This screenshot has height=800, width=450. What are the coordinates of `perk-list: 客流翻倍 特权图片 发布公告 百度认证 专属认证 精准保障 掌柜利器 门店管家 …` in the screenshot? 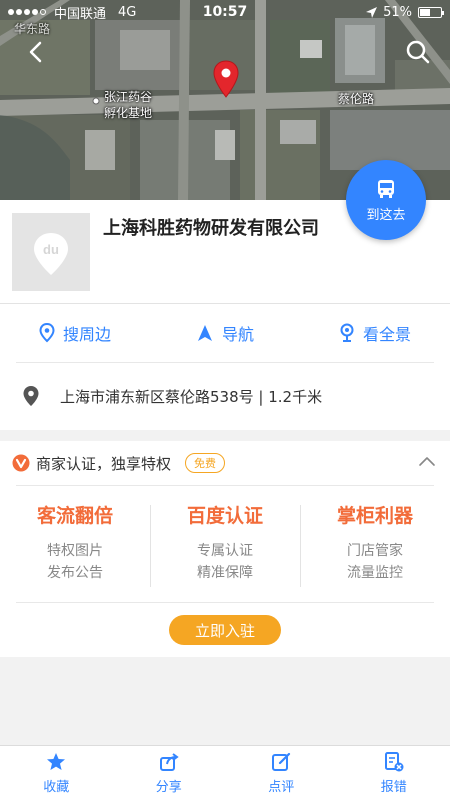 It's located at (225, 546).